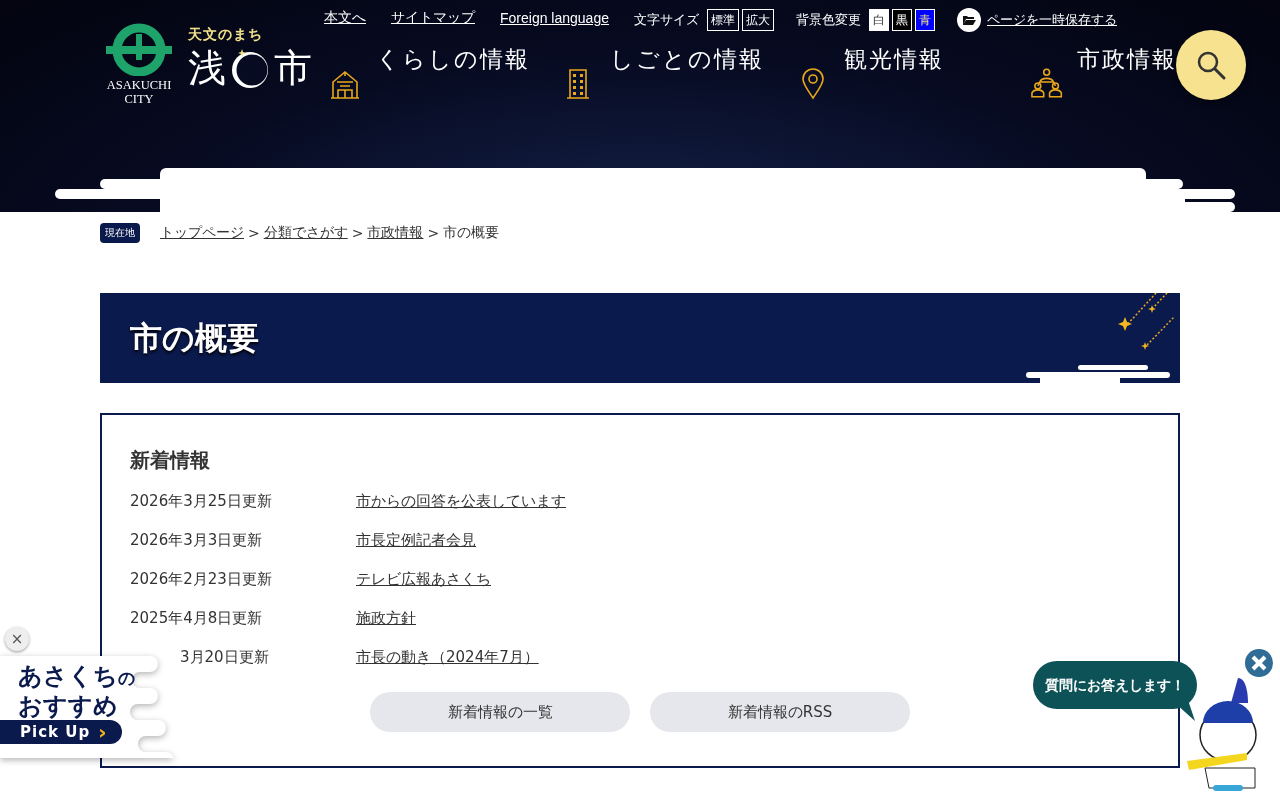 This screenshot has width=1280, height=800. What do you see at coordinates (1115, 685) in the screenshot?
I see `chat-bubble: 質問にお答えします！` at bounding box center [1115, 685].